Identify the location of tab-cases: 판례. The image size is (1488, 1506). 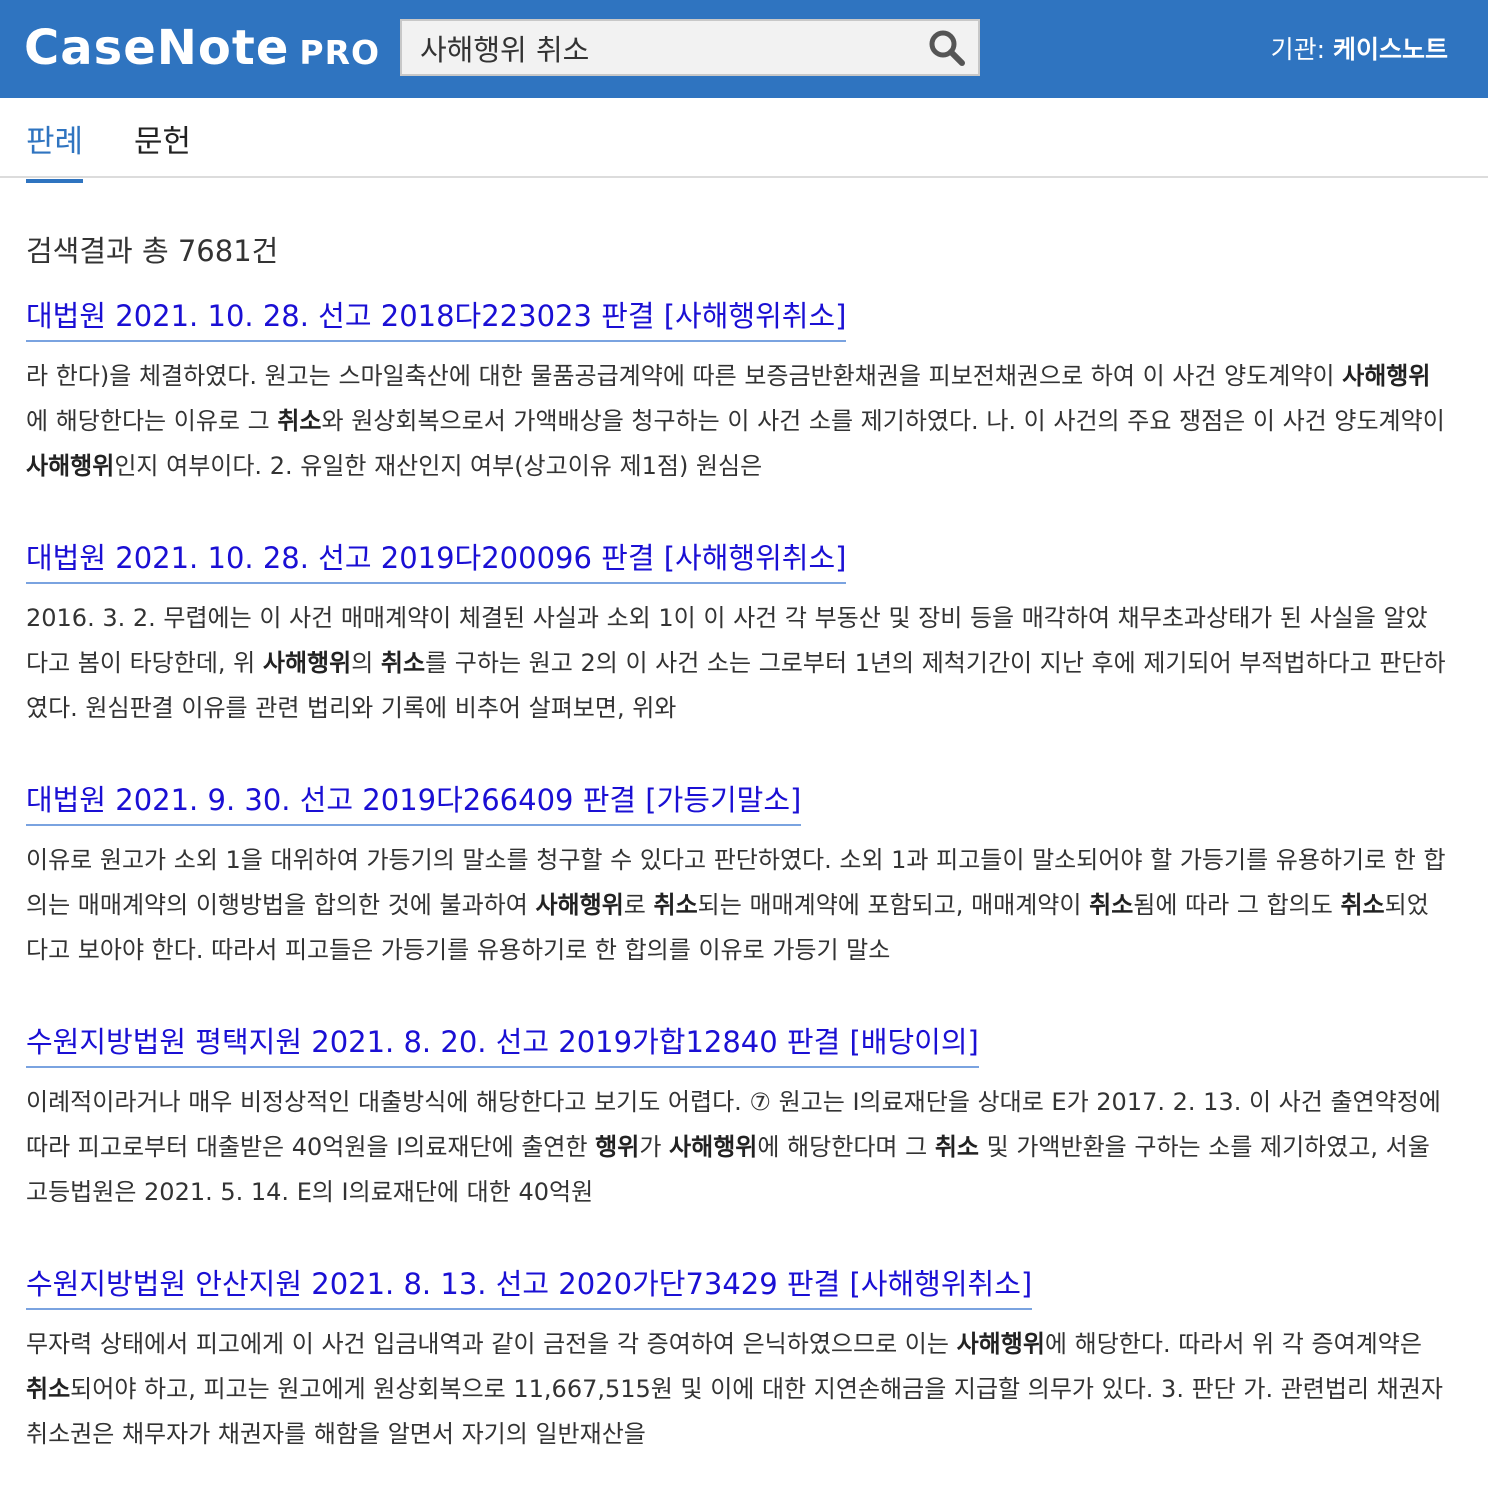
(55, 149).